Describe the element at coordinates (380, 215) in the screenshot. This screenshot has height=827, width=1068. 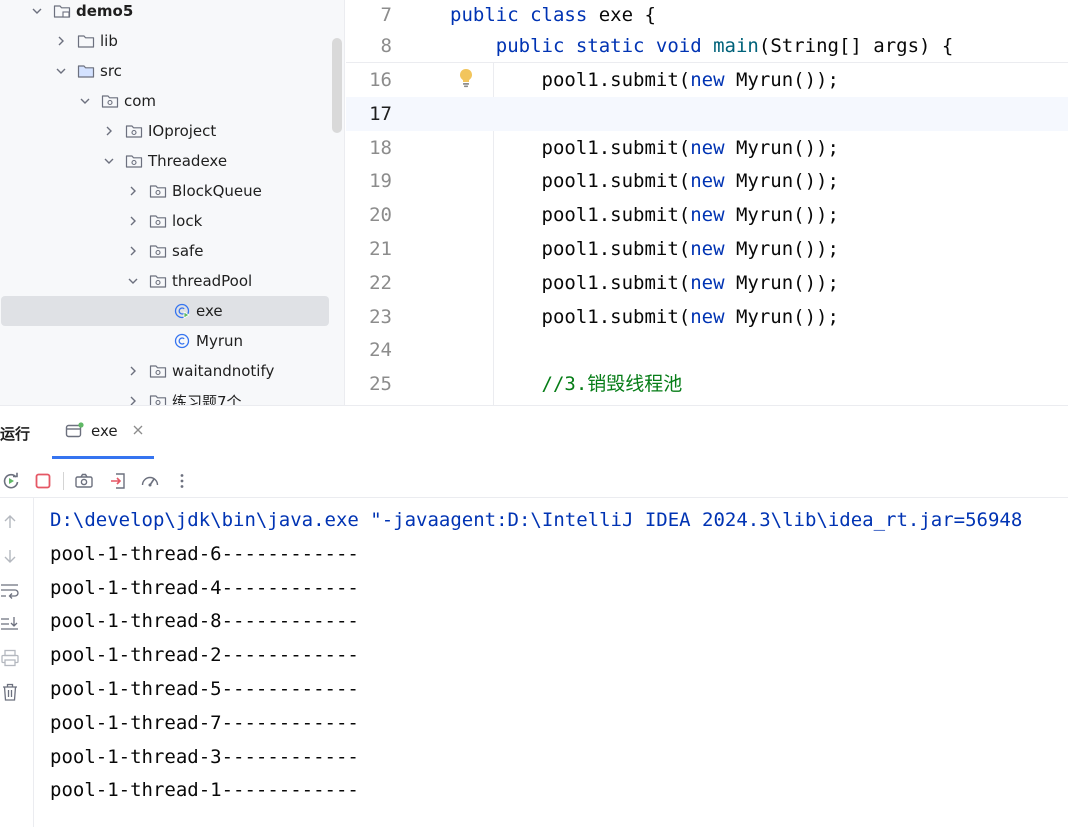
I see `line-number: 20` at that location.